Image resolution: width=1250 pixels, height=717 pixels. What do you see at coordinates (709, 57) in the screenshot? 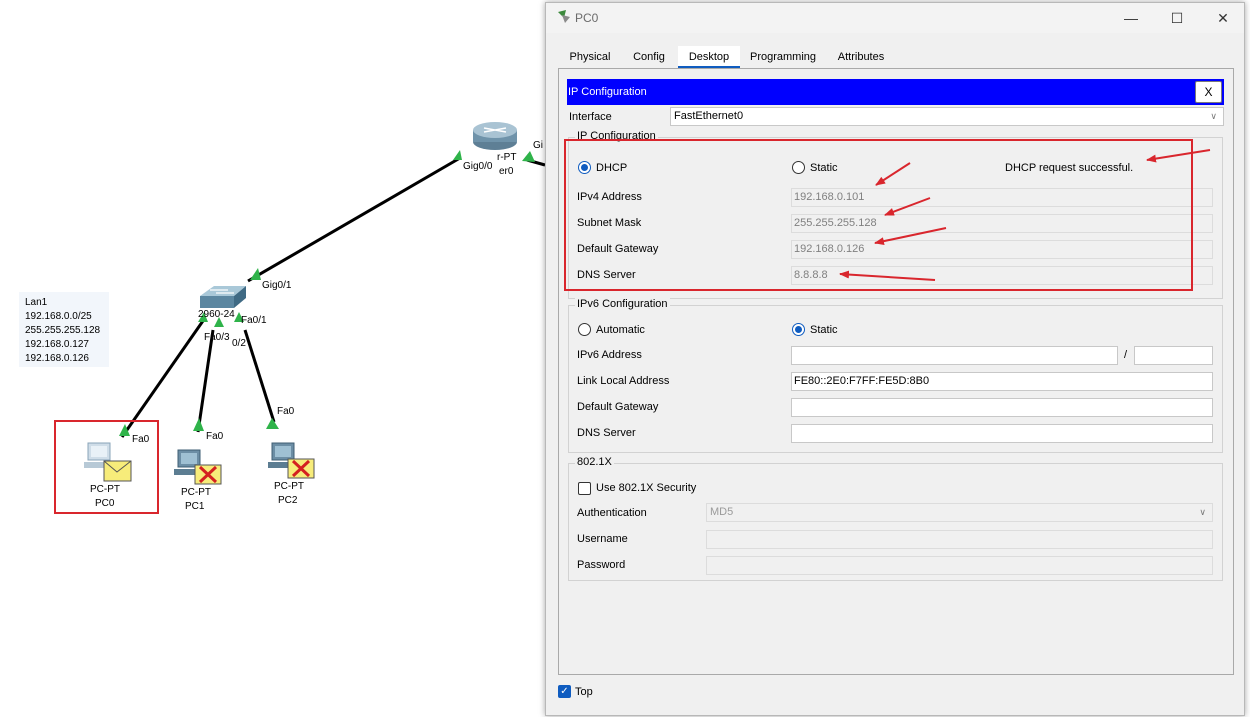
I see `tab-desktop: Desktop` at bounding box center [709, 57].